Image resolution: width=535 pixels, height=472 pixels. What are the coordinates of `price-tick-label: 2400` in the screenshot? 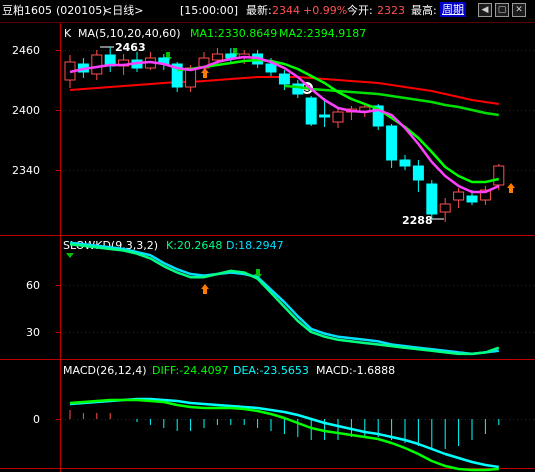 It's located at (26, 110).